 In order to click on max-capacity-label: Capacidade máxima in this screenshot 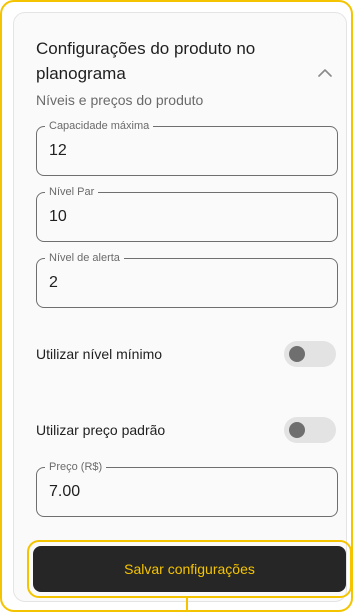, I will do `click(99, 126)`.